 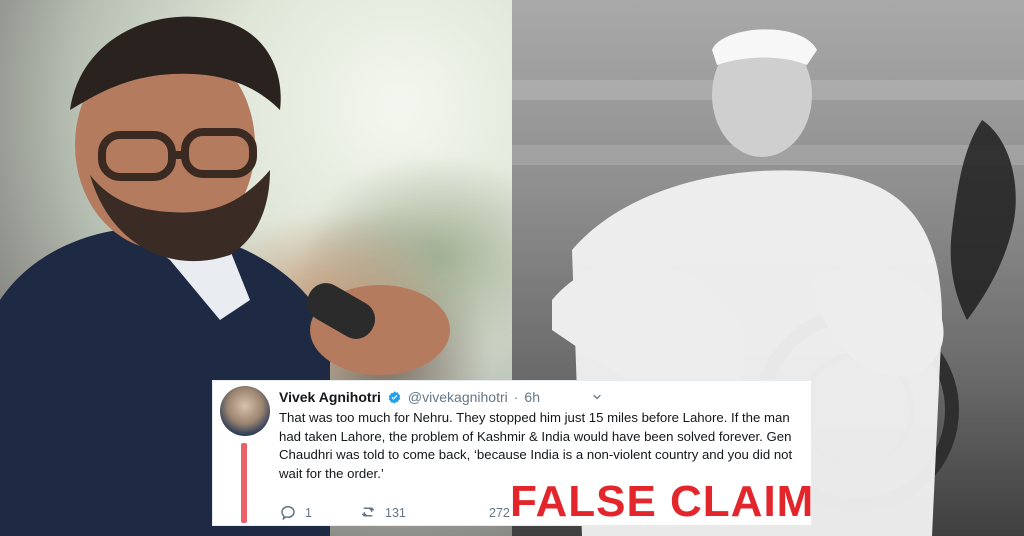 I want to click on like-count: 272, so click(x=499, y=513).